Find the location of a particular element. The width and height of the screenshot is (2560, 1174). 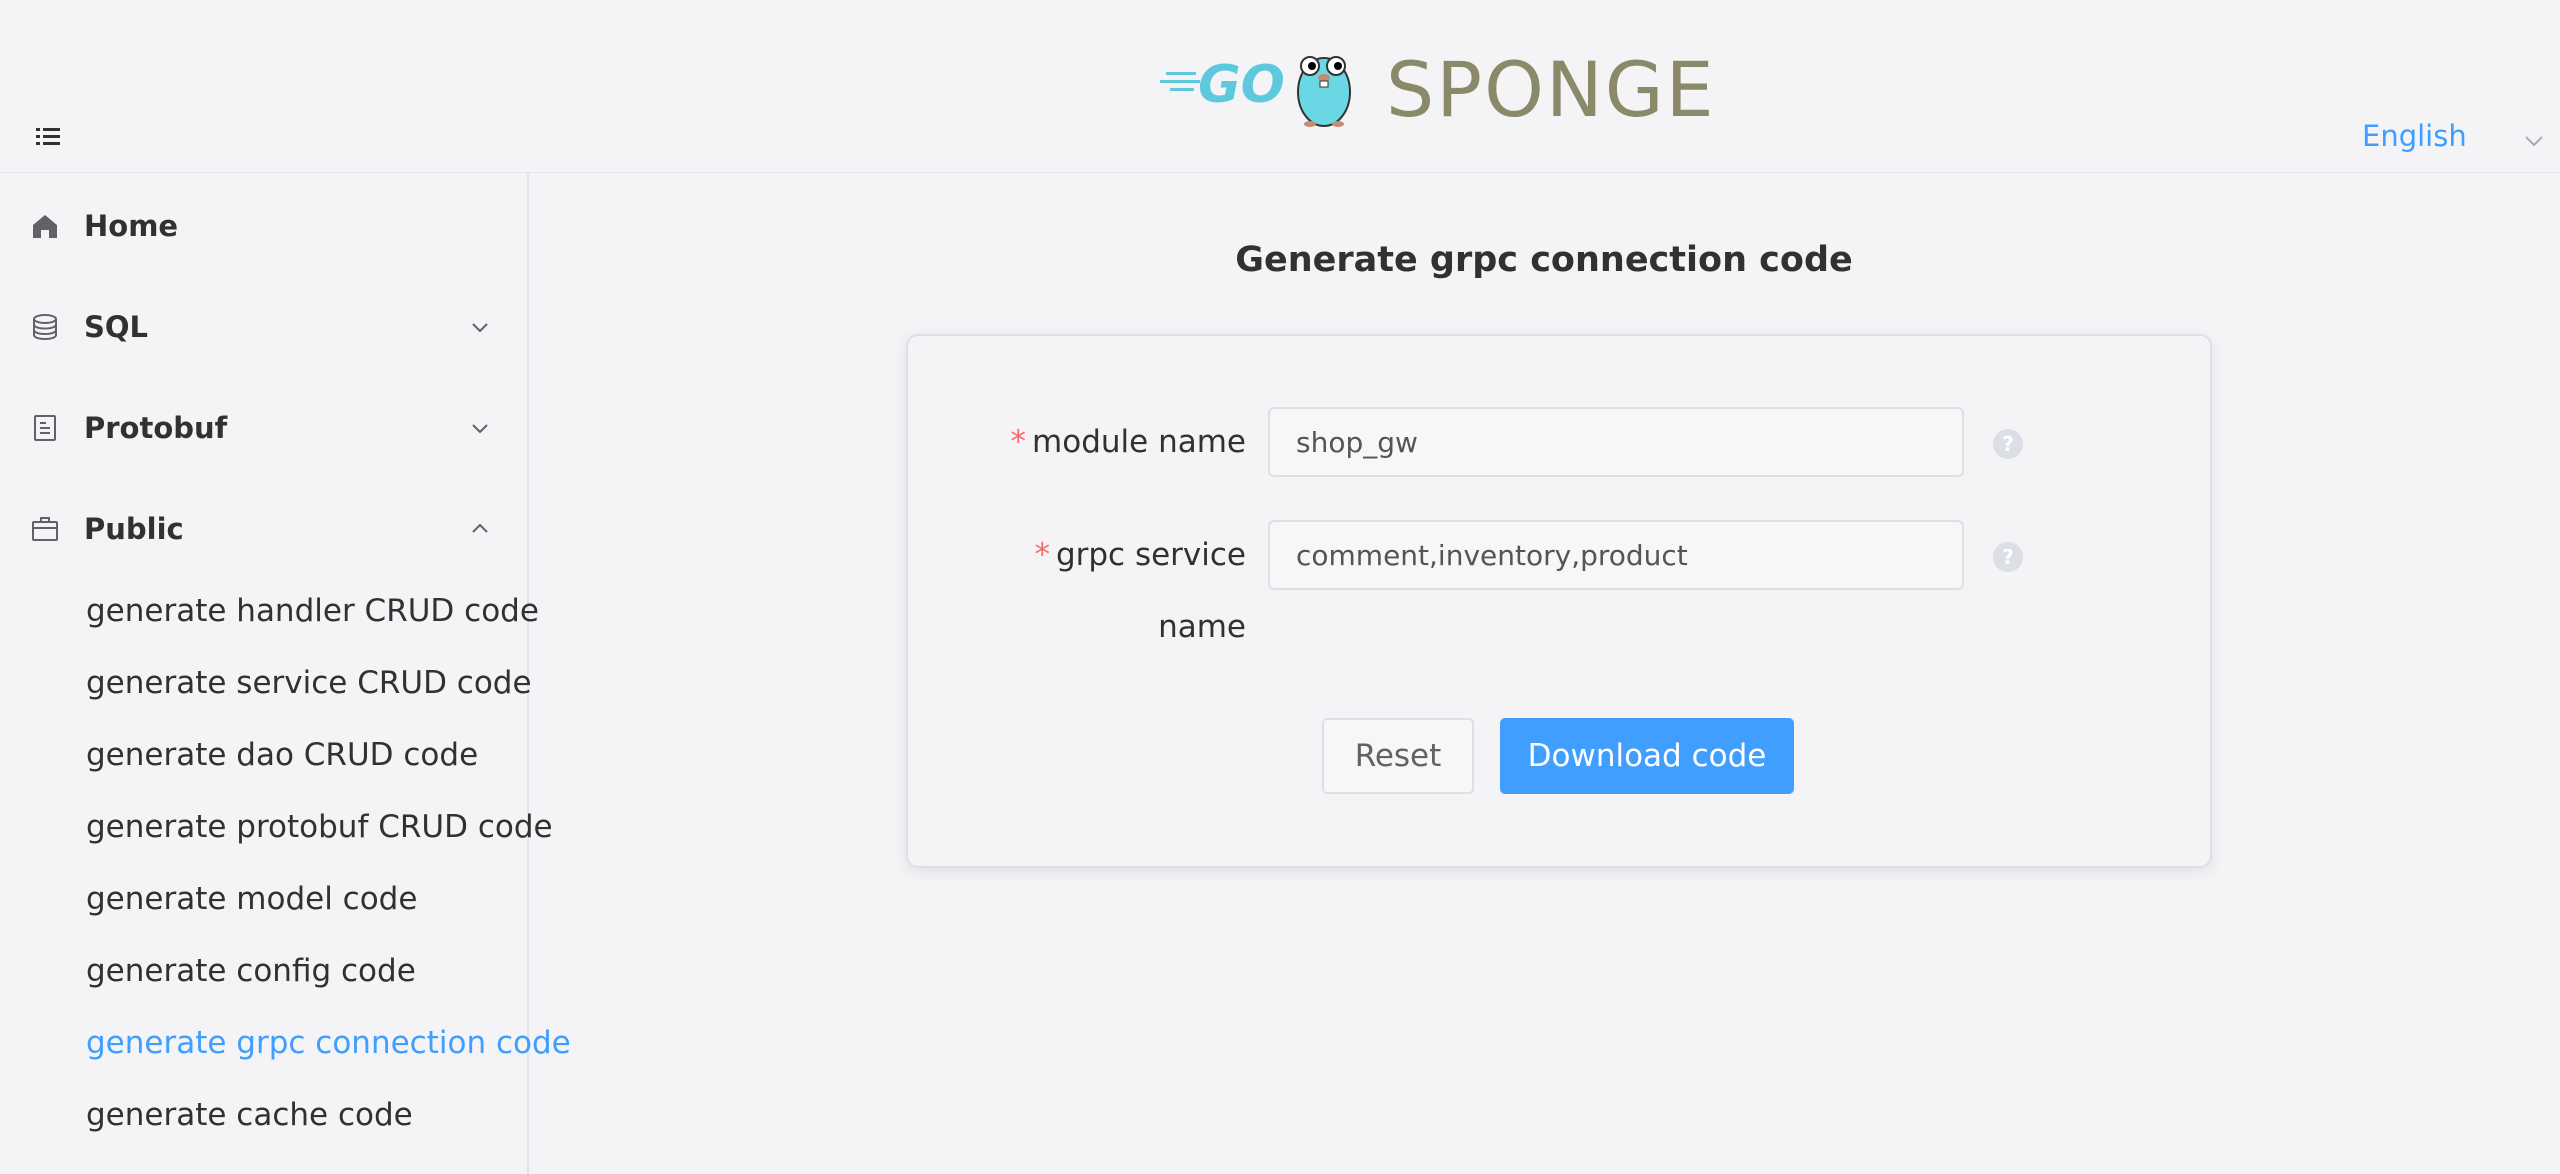

sidebar-subitem-service-crud: generate service CRUD code is located at coordinates (309, 683).